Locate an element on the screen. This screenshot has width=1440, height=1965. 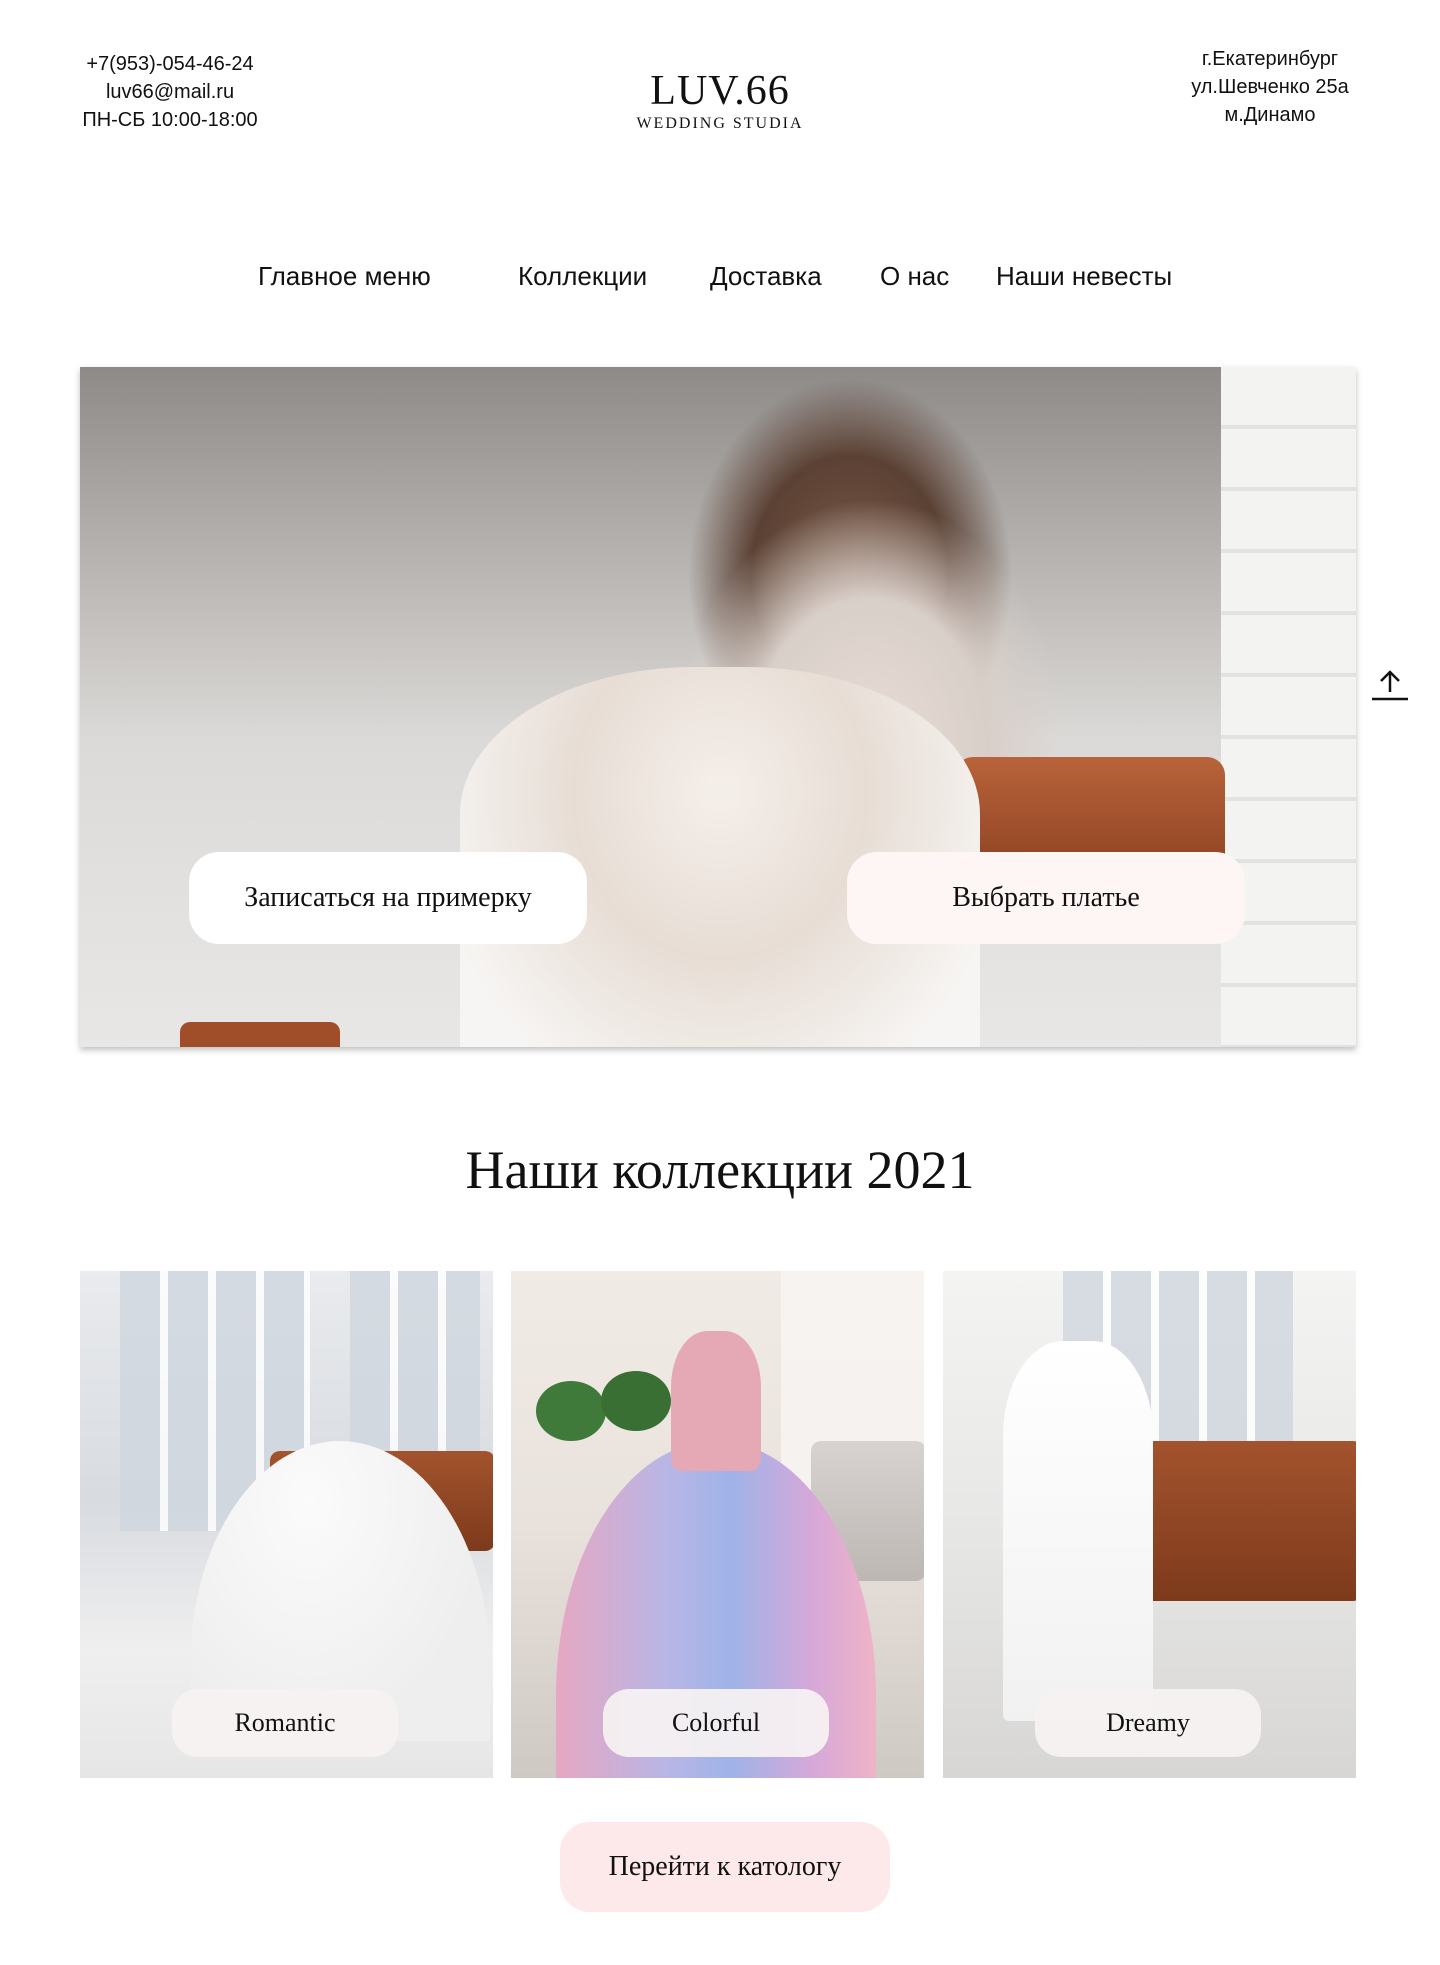
address-street: ул.Шевченко 25а is located at coordinates (1270, 87).